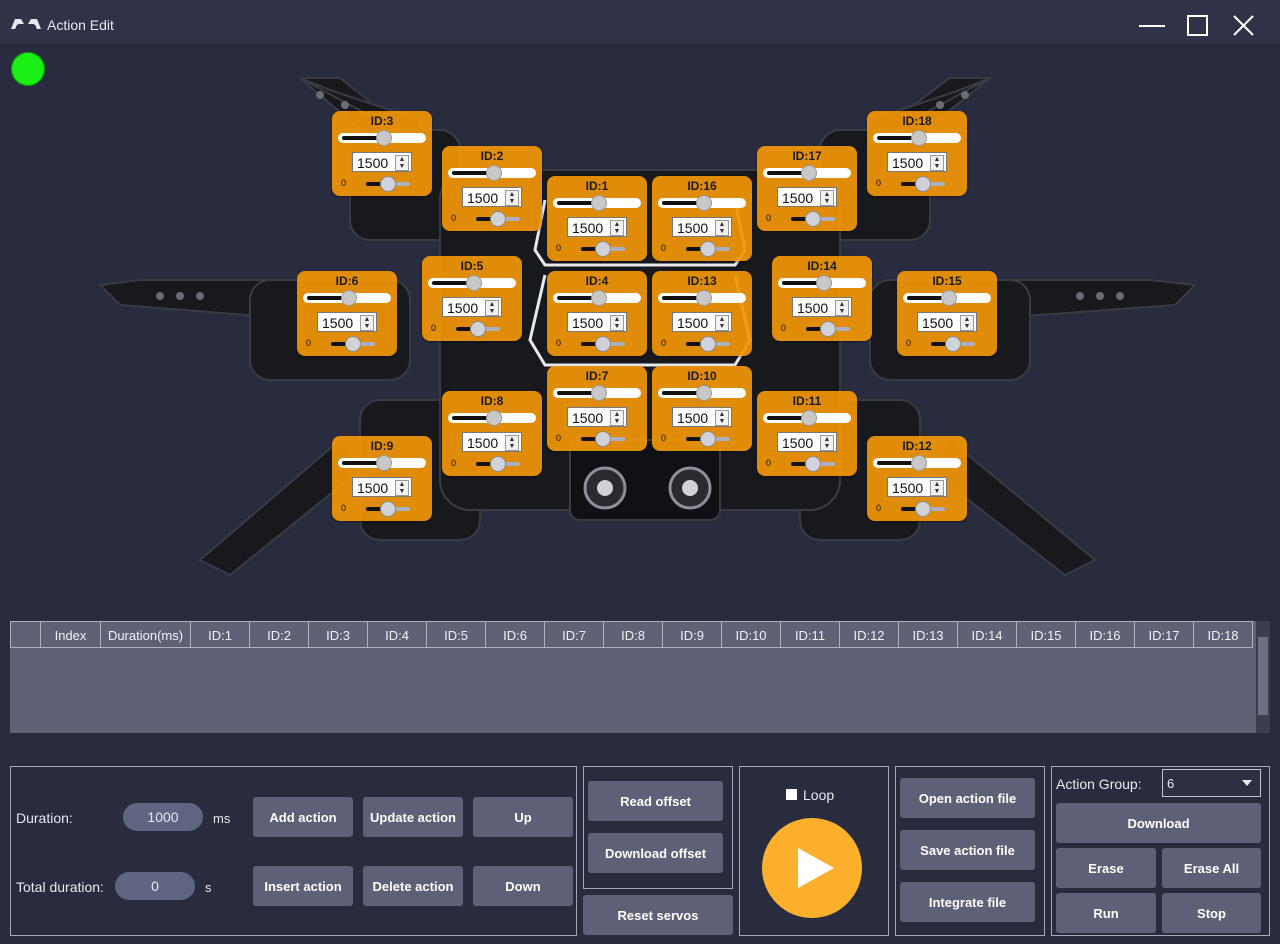 The height and width of the screenshot is (944, 1280). Describe the element at coordinates (1106, 913) in the screenshot. I see `run-button: Run` at that location.